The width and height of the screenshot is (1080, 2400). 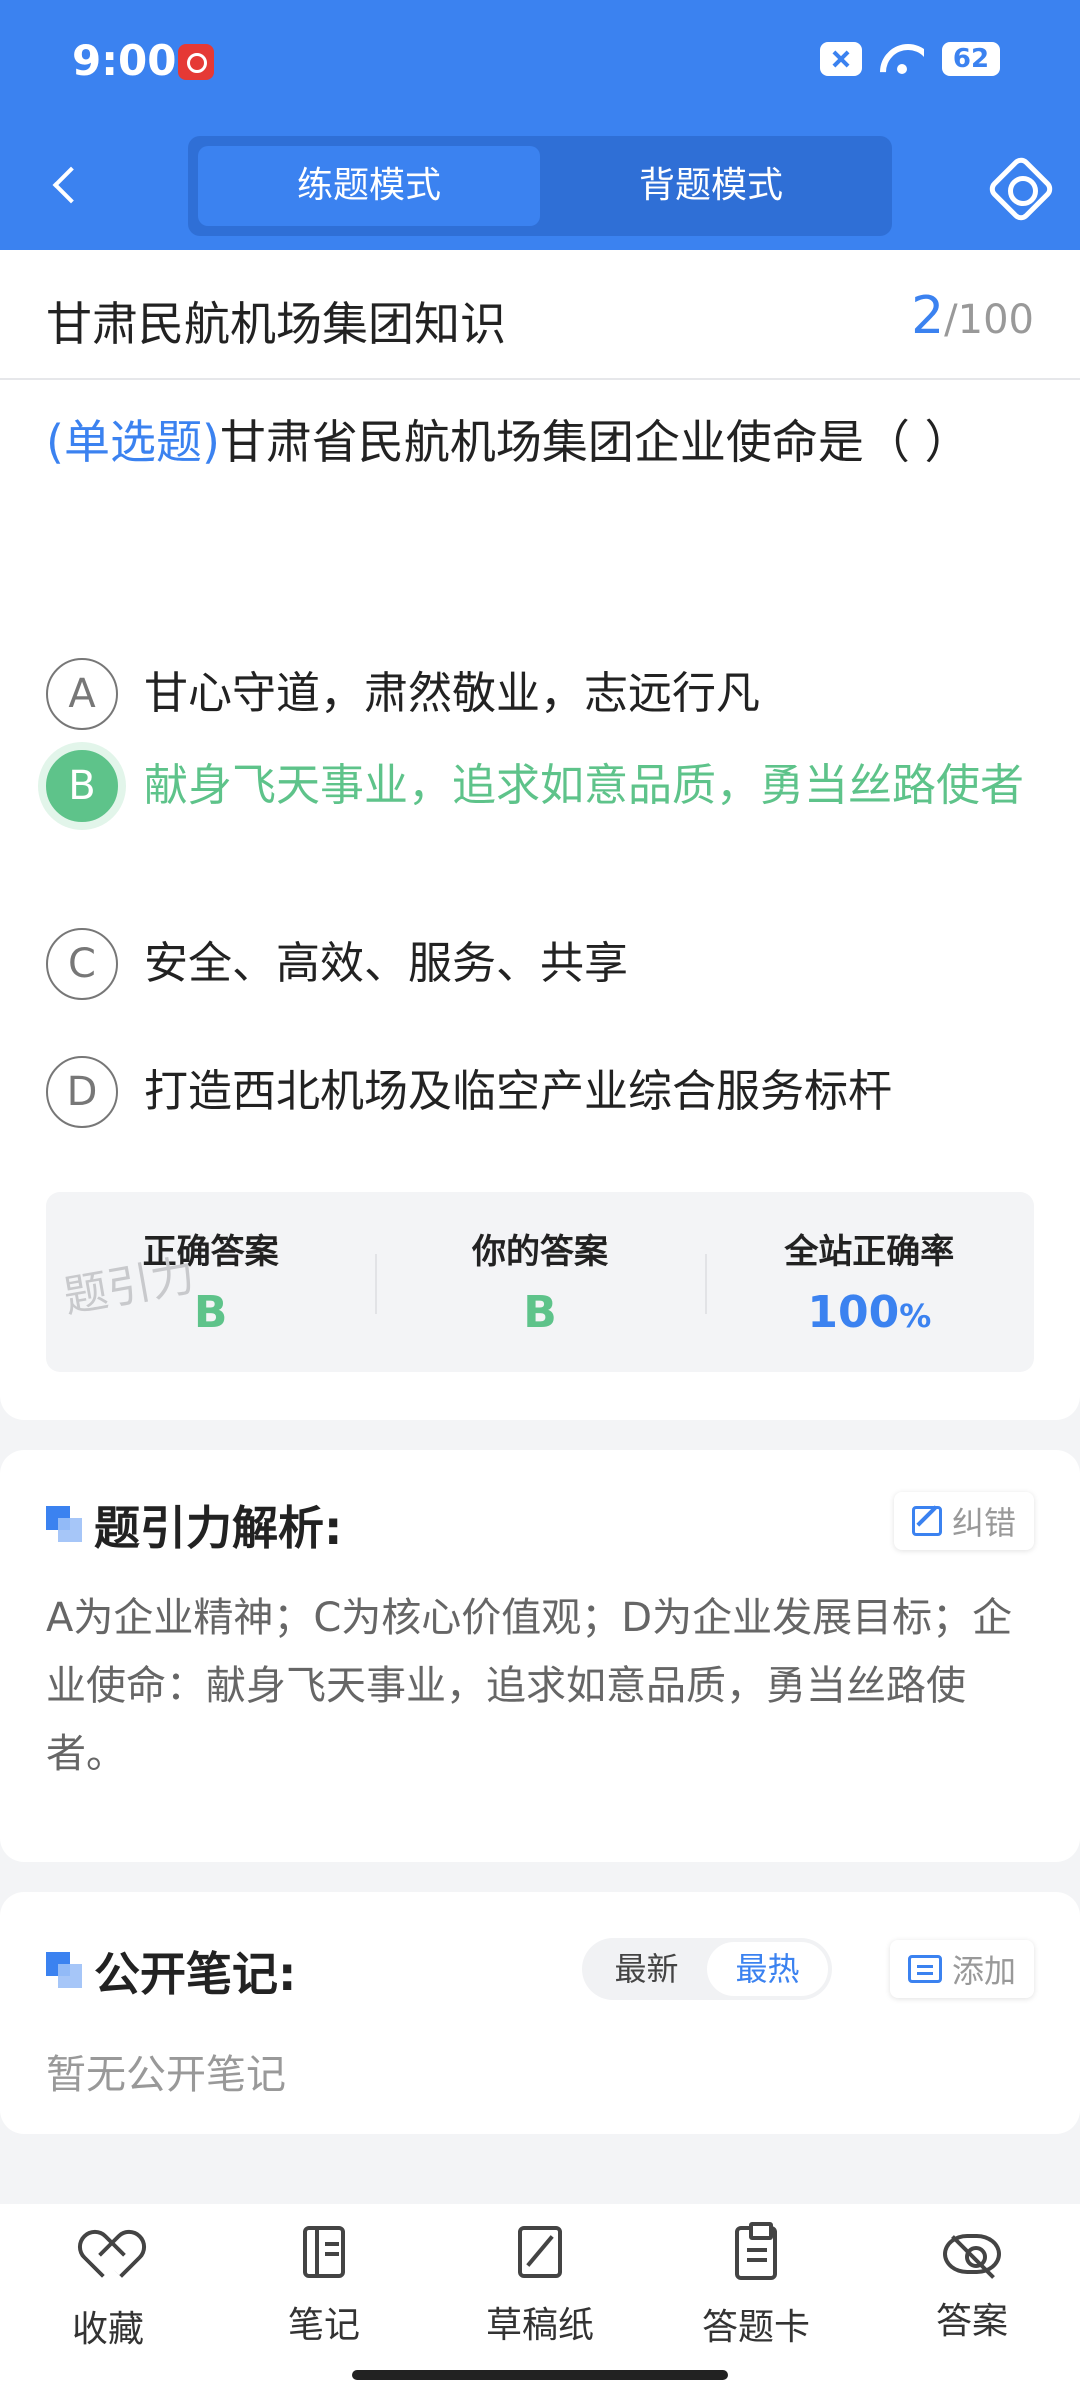 What do you see at coordinates (276, 324) in the screenshot?
I see `question-category: 甘肃民航机场集团知识` at bounding box center [276, 324].